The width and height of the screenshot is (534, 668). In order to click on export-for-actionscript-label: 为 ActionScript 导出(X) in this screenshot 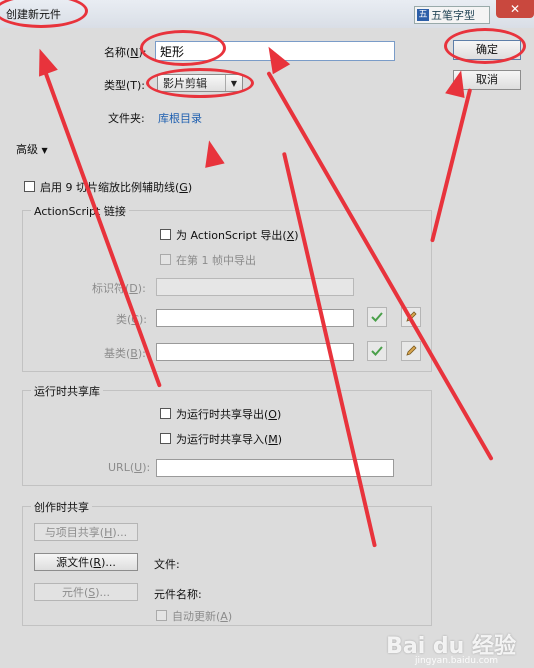, I will do `click(237, 235)`.